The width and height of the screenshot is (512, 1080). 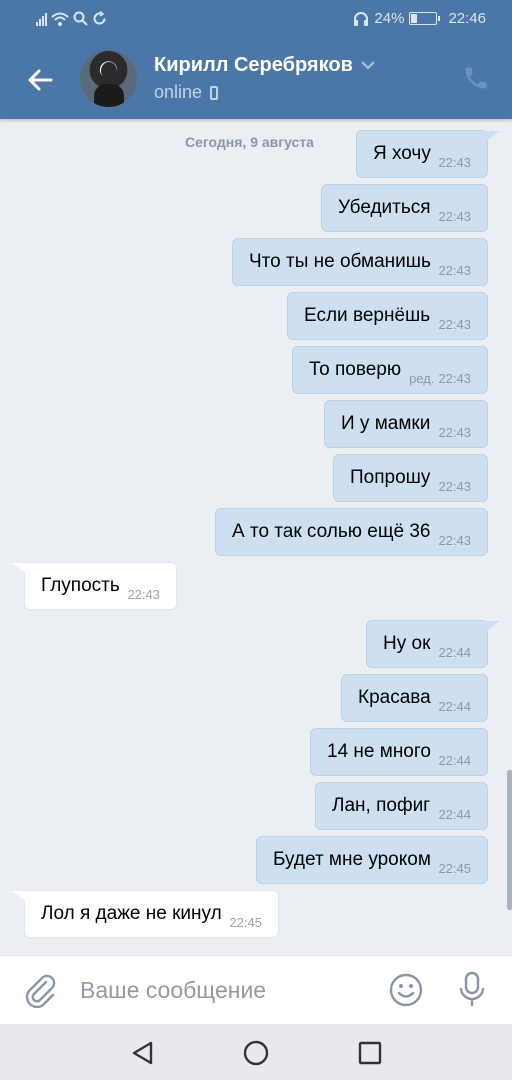 I want to click on status-icons-right: 24% 22:46, so click(x=419, y=18).